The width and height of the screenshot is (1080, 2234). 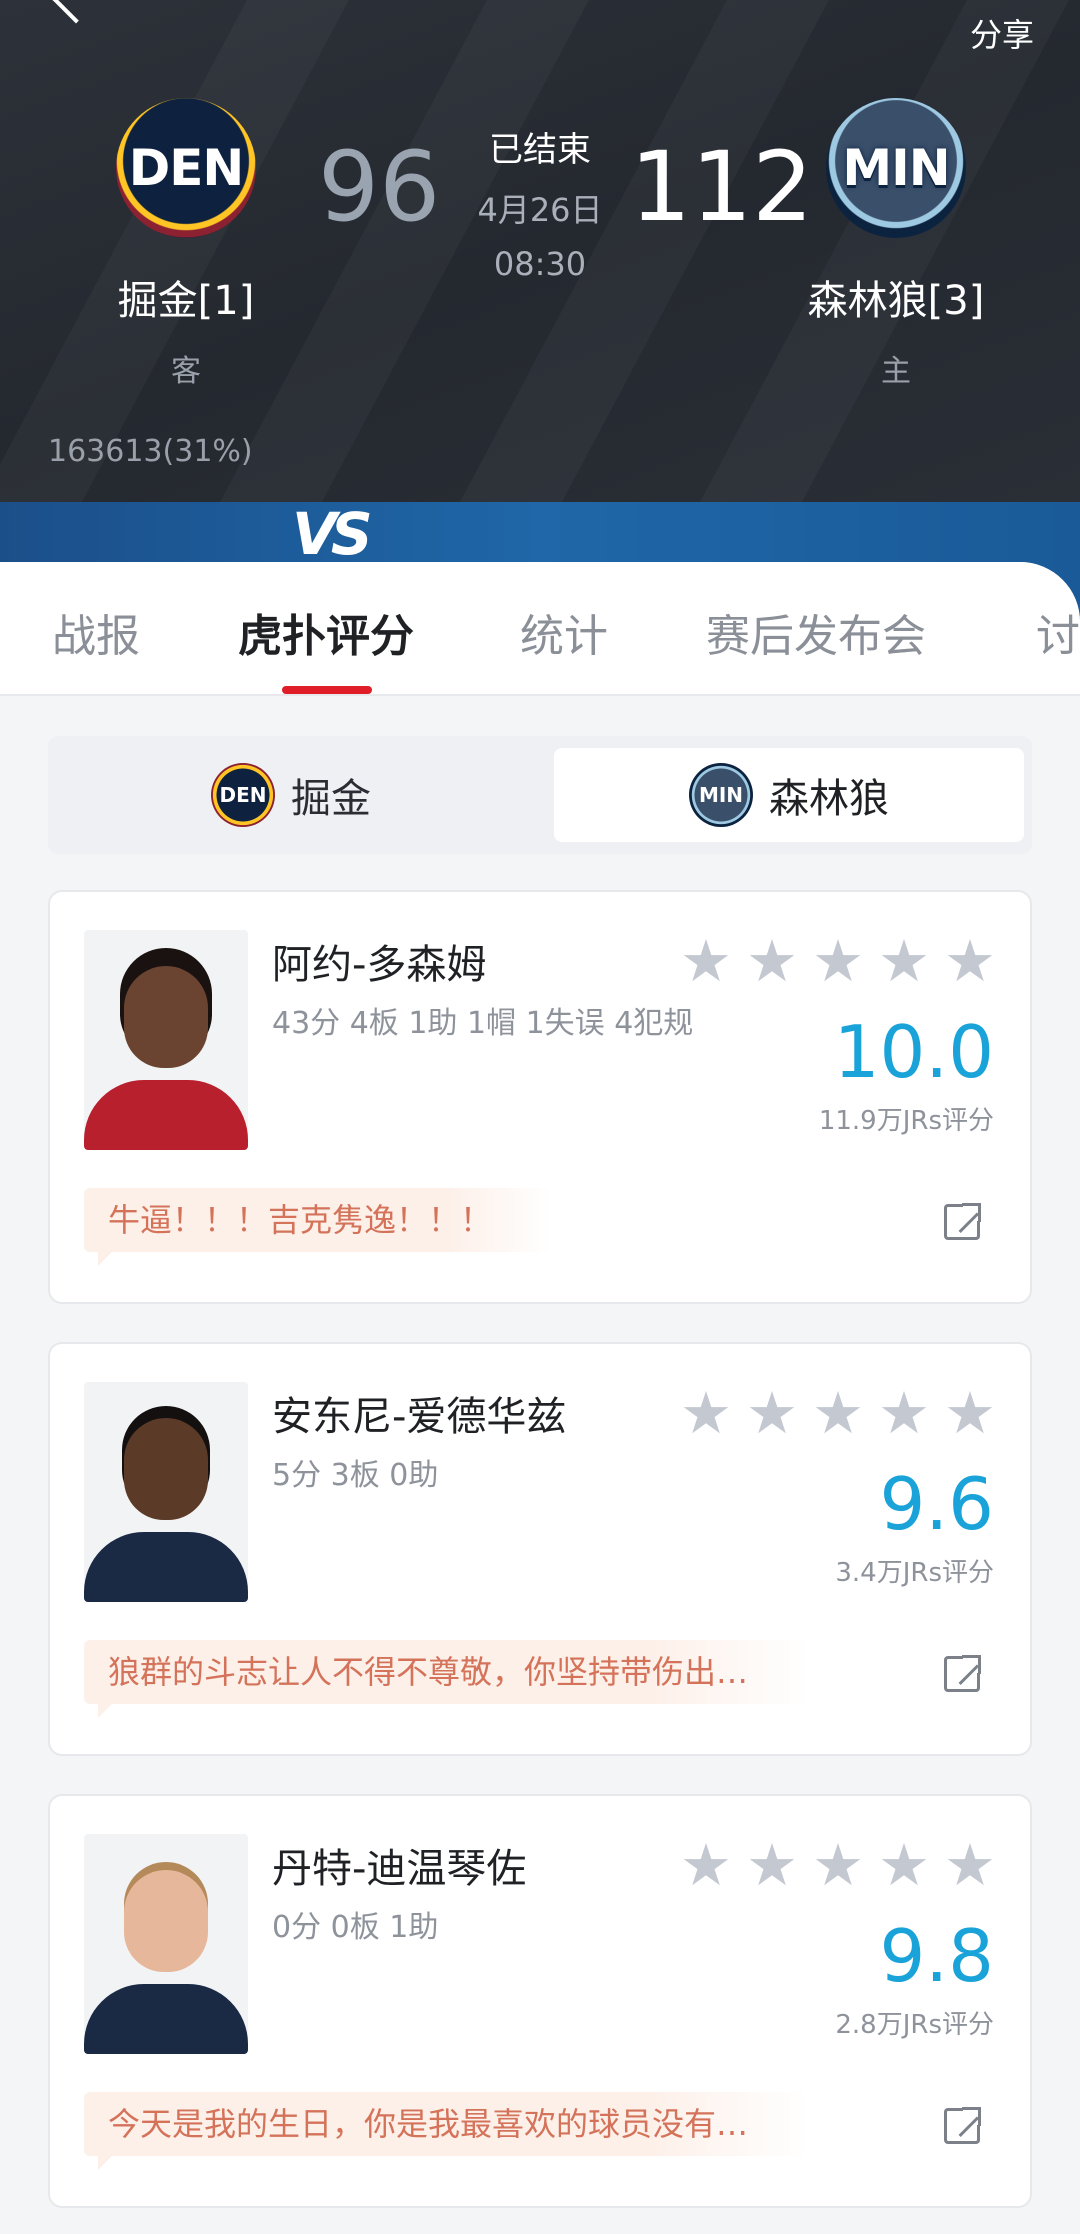 What do you see at coordinates (914, 2025) in the screenshot?
I see `rating-count: 2.8万JRs评分` at bounding box center [914, 2025].